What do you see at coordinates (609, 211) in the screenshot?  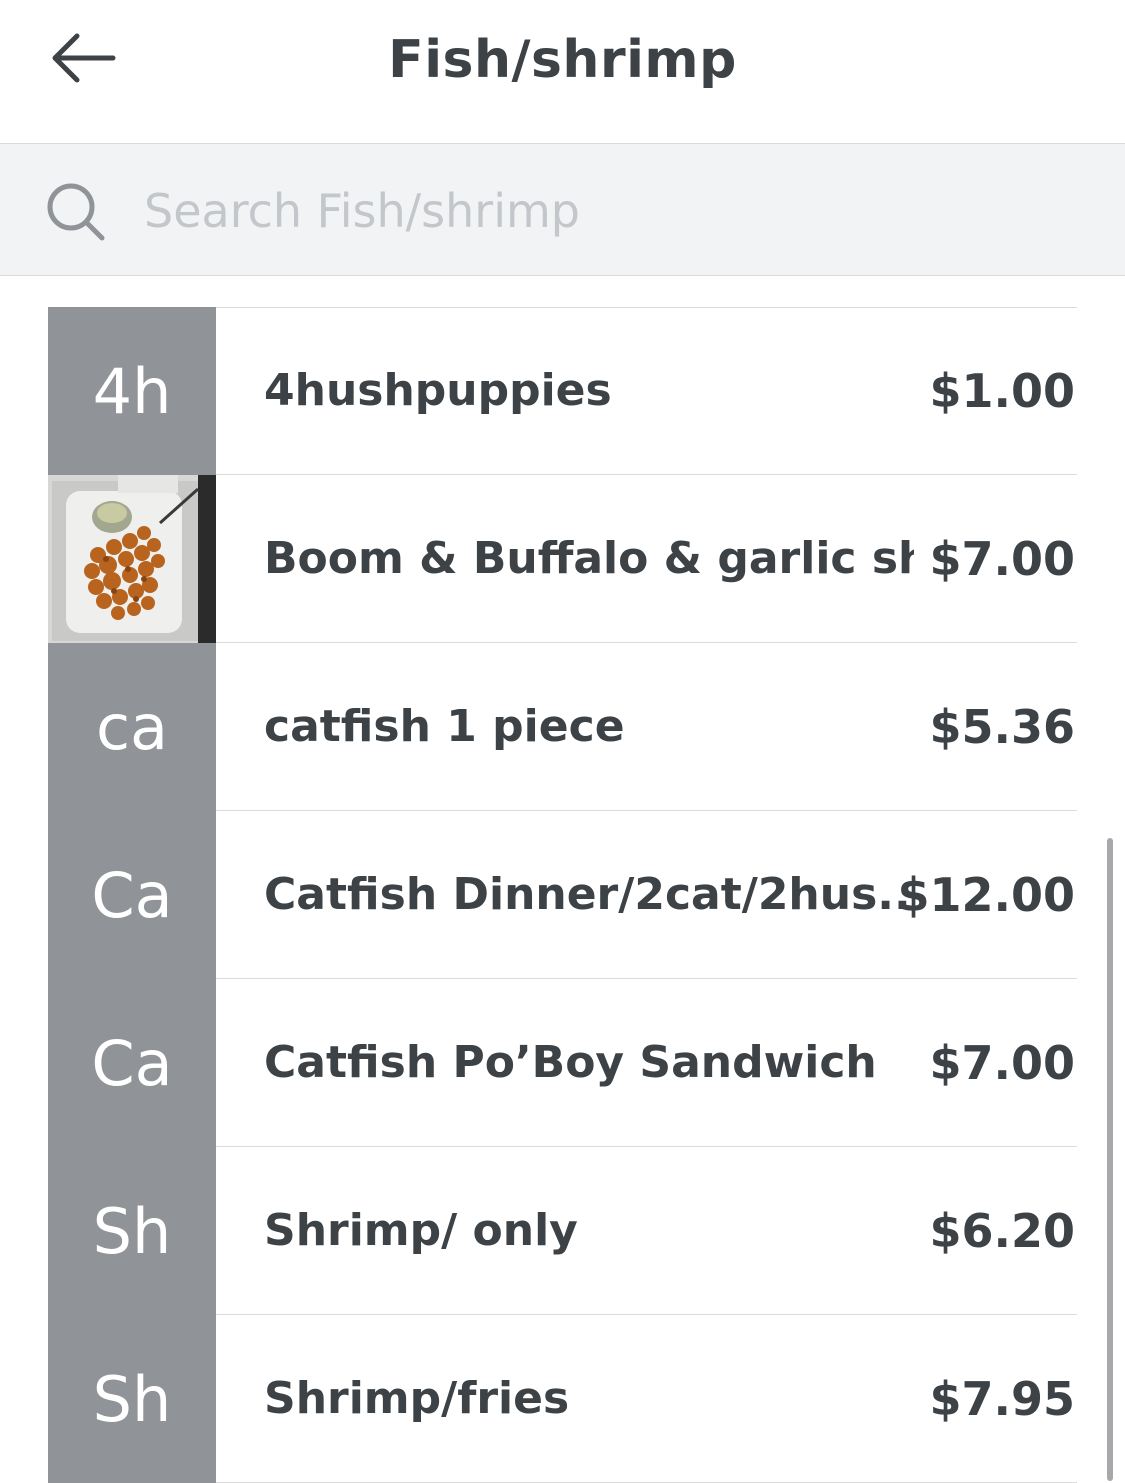 I see `search-input` at bounding box center [609, 211].